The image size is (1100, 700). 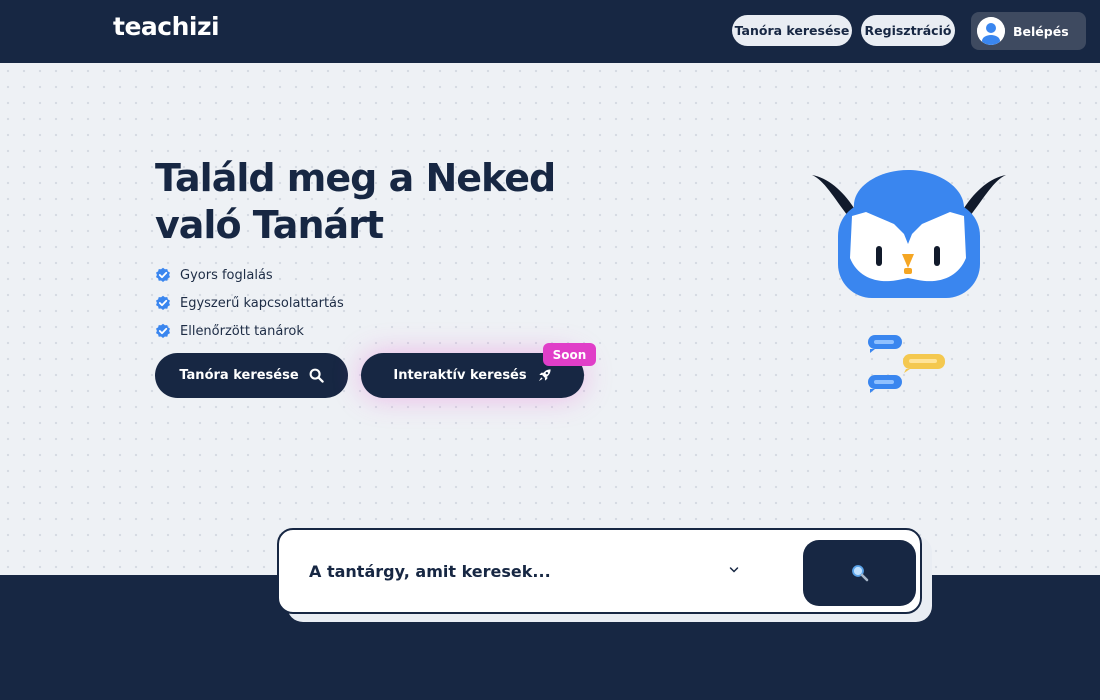 What do you see at coordinates (734, 570) in the screenshot?
I see `chevron-down-icon` at bounding box center [734, 570].